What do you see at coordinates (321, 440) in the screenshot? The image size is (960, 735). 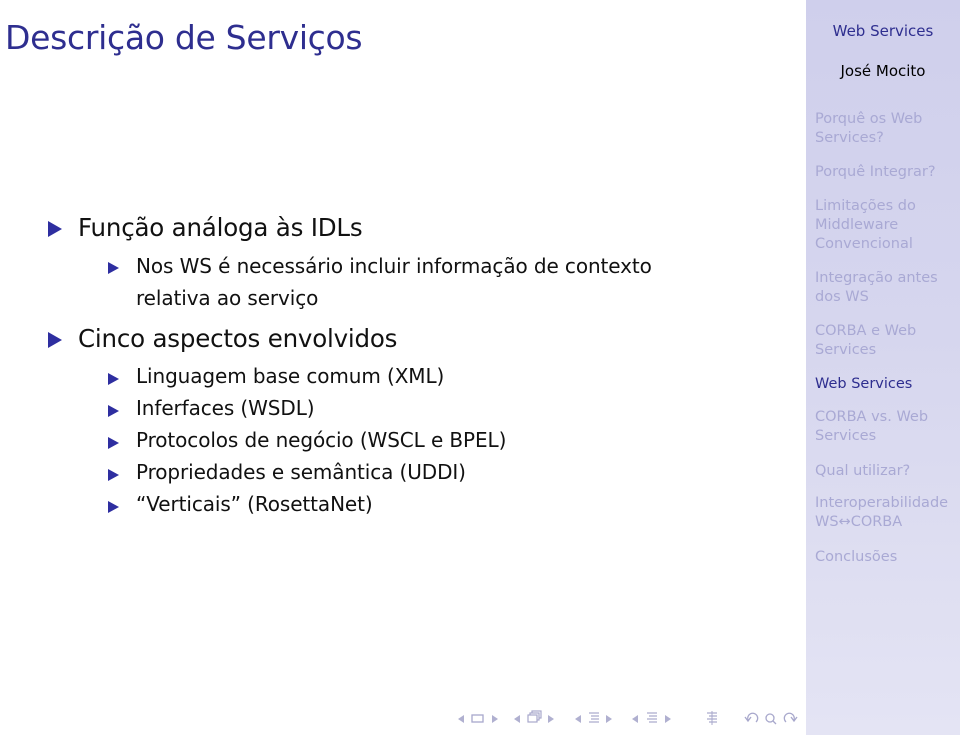 I see `list-item: Protocolos de negócio (WSCL e BPEL)` at bounding box center [321, 440].